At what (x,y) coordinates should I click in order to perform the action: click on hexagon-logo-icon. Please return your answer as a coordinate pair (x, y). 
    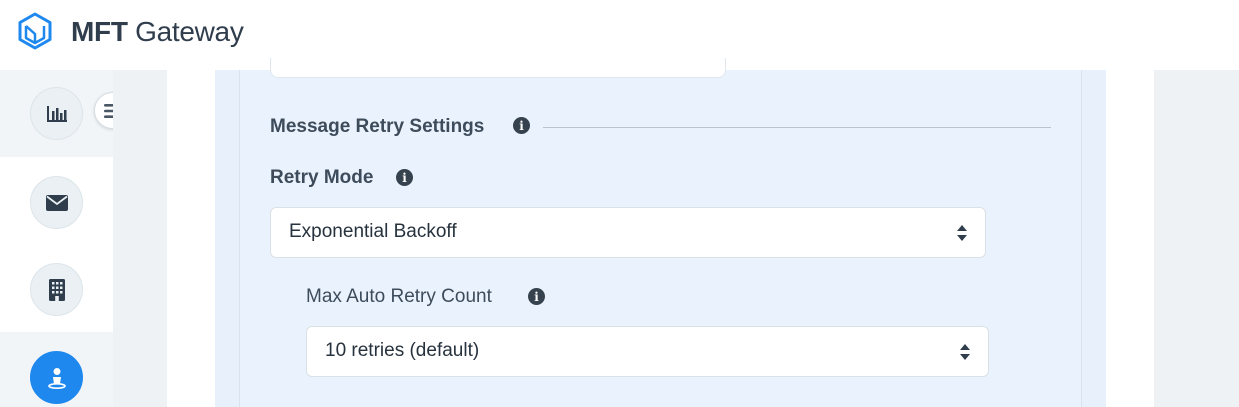
    Looking at the image, I should click on (35, 31).